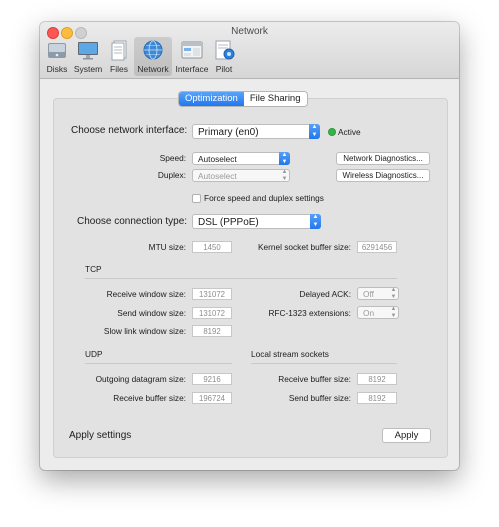 The height and width of the screenshot is (527, 499). Describe the element at coordinates (217, 159) in the screenshot. I see `speed-value: Autoselect` at that location.